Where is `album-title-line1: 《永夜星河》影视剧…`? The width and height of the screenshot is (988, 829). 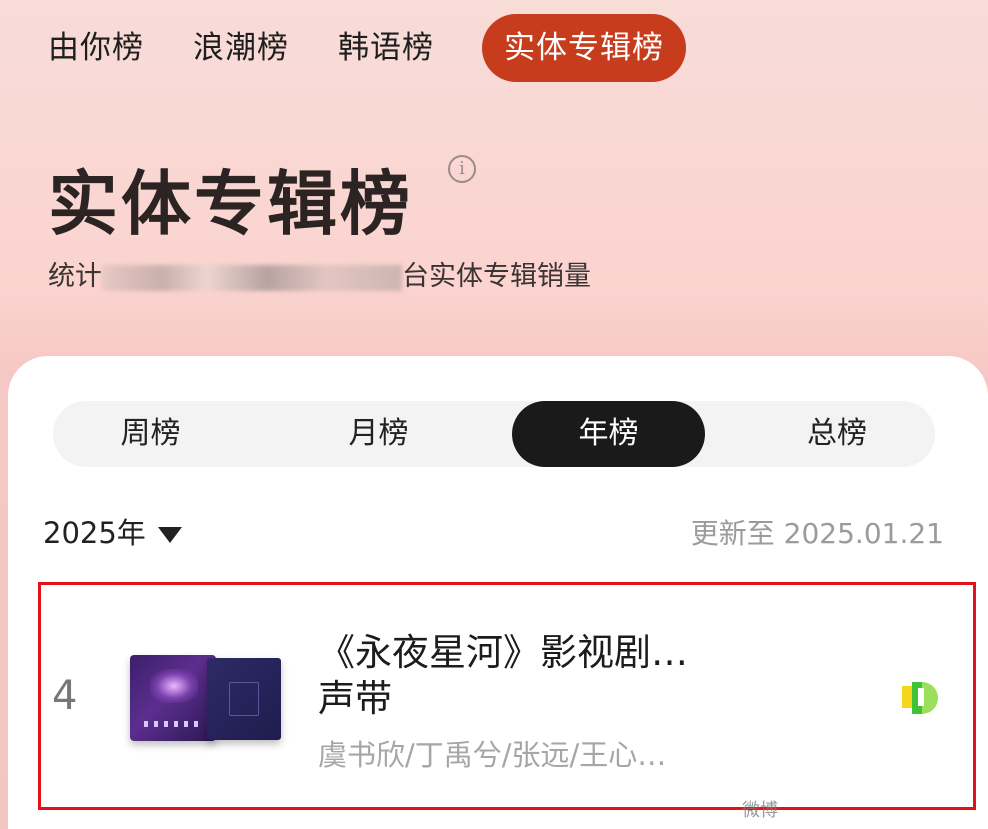
album-title-line1: 《永夜星河》影视剧… is located at coordinates (503, 652).